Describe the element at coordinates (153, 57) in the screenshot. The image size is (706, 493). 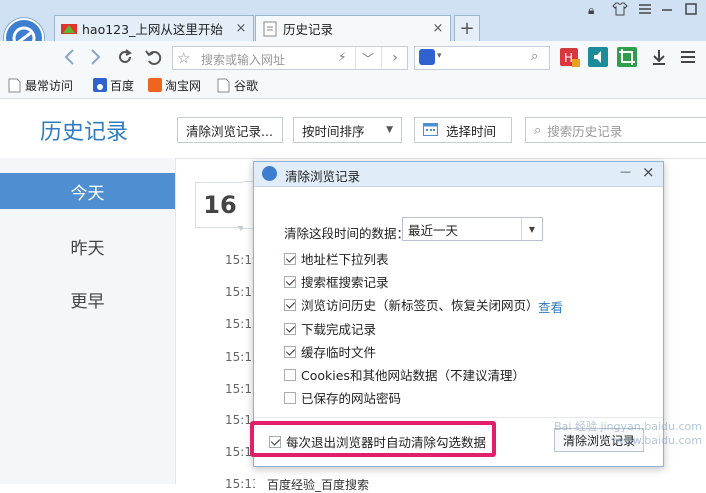
I see `undo-icon` at that location.